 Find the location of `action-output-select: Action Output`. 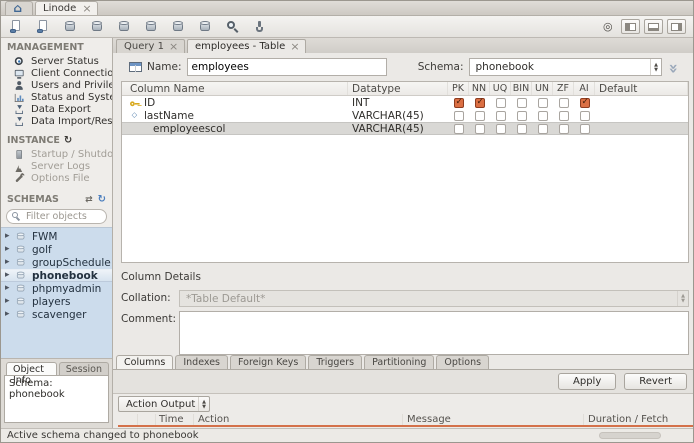

action-output-select: Action Output is located at coordinates (164, 404).